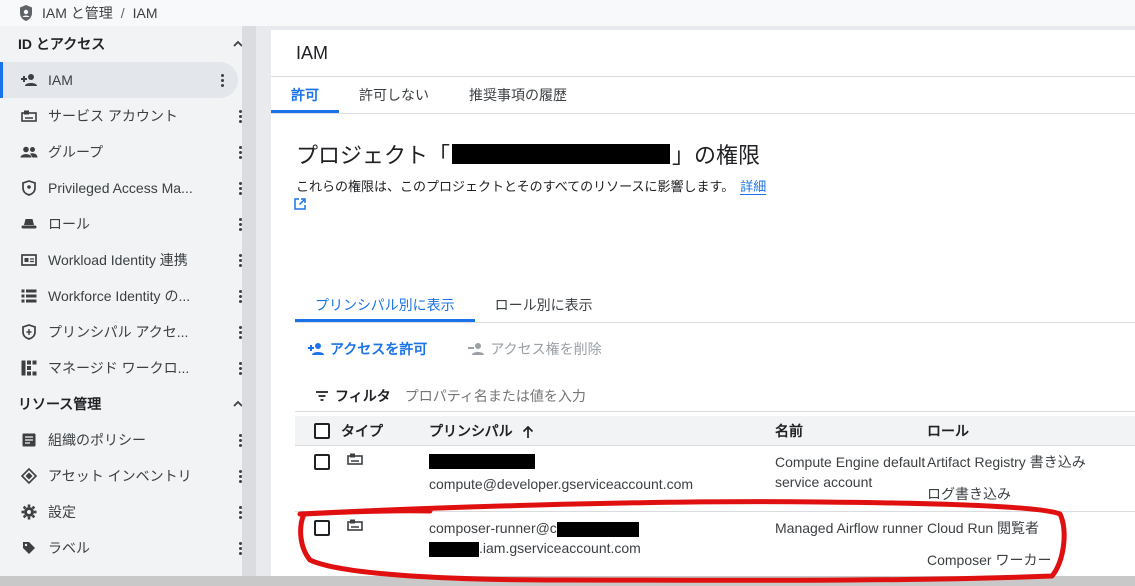 This screenshot has width=1135, height=586. Describe the element at coordinates (561, 154) in the screenshot. I see `redacted-project-id` at that location.